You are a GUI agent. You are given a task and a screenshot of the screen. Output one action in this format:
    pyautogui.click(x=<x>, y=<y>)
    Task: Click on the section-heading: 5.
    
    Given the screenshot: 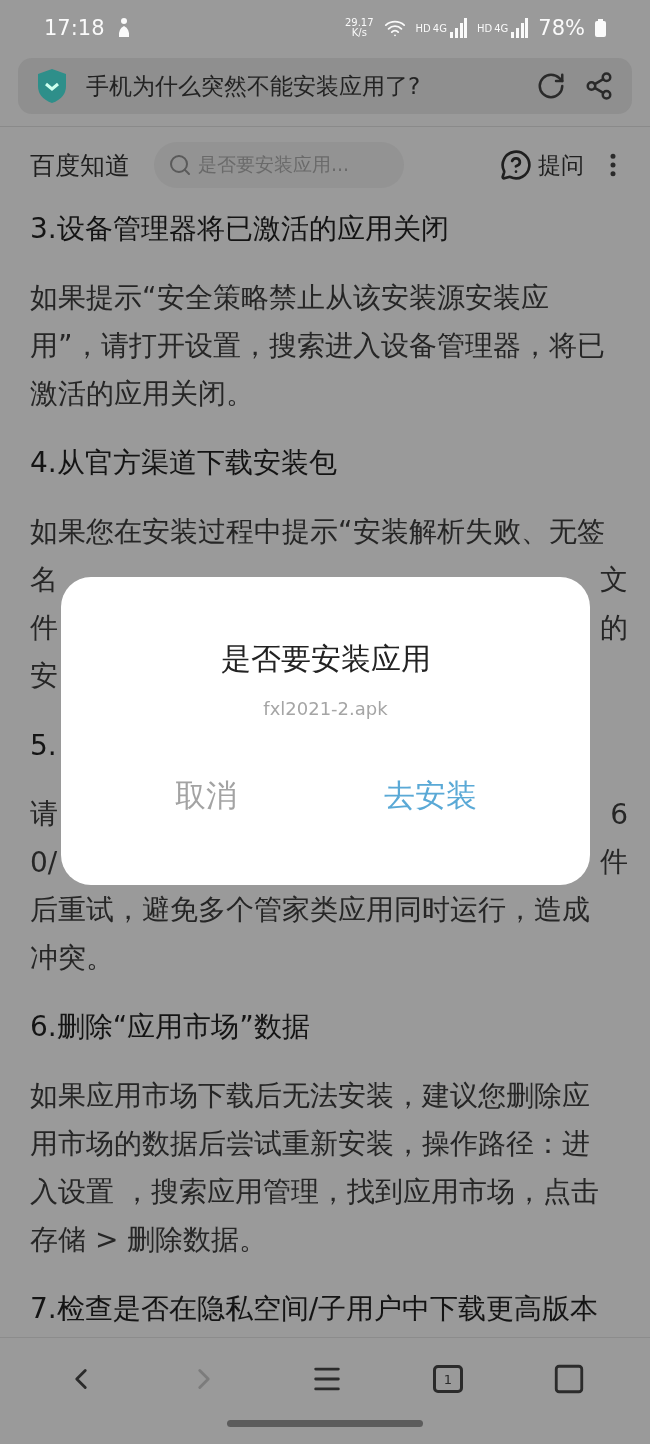 What is the action you would take?
    pyautogui.click(x=43, y=745)
    